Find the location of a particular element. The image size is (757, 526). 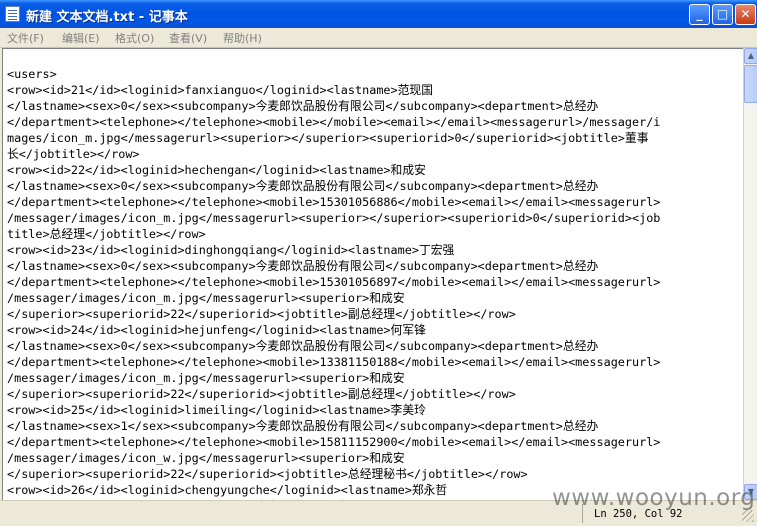

menu-file: 文件(F) is located at coordinates (25, 38).